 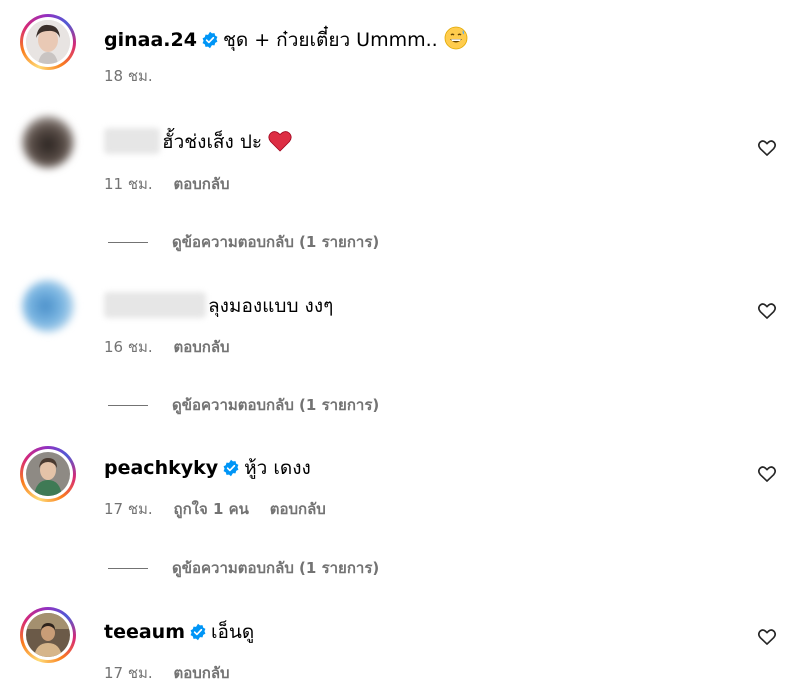 What do you see at coordinates (330, 40) in the screenshot?
I see `post-caption-text: ชุด + ก๋วยเตี๋ยว Ummm..` at bounding box center [330, 40].